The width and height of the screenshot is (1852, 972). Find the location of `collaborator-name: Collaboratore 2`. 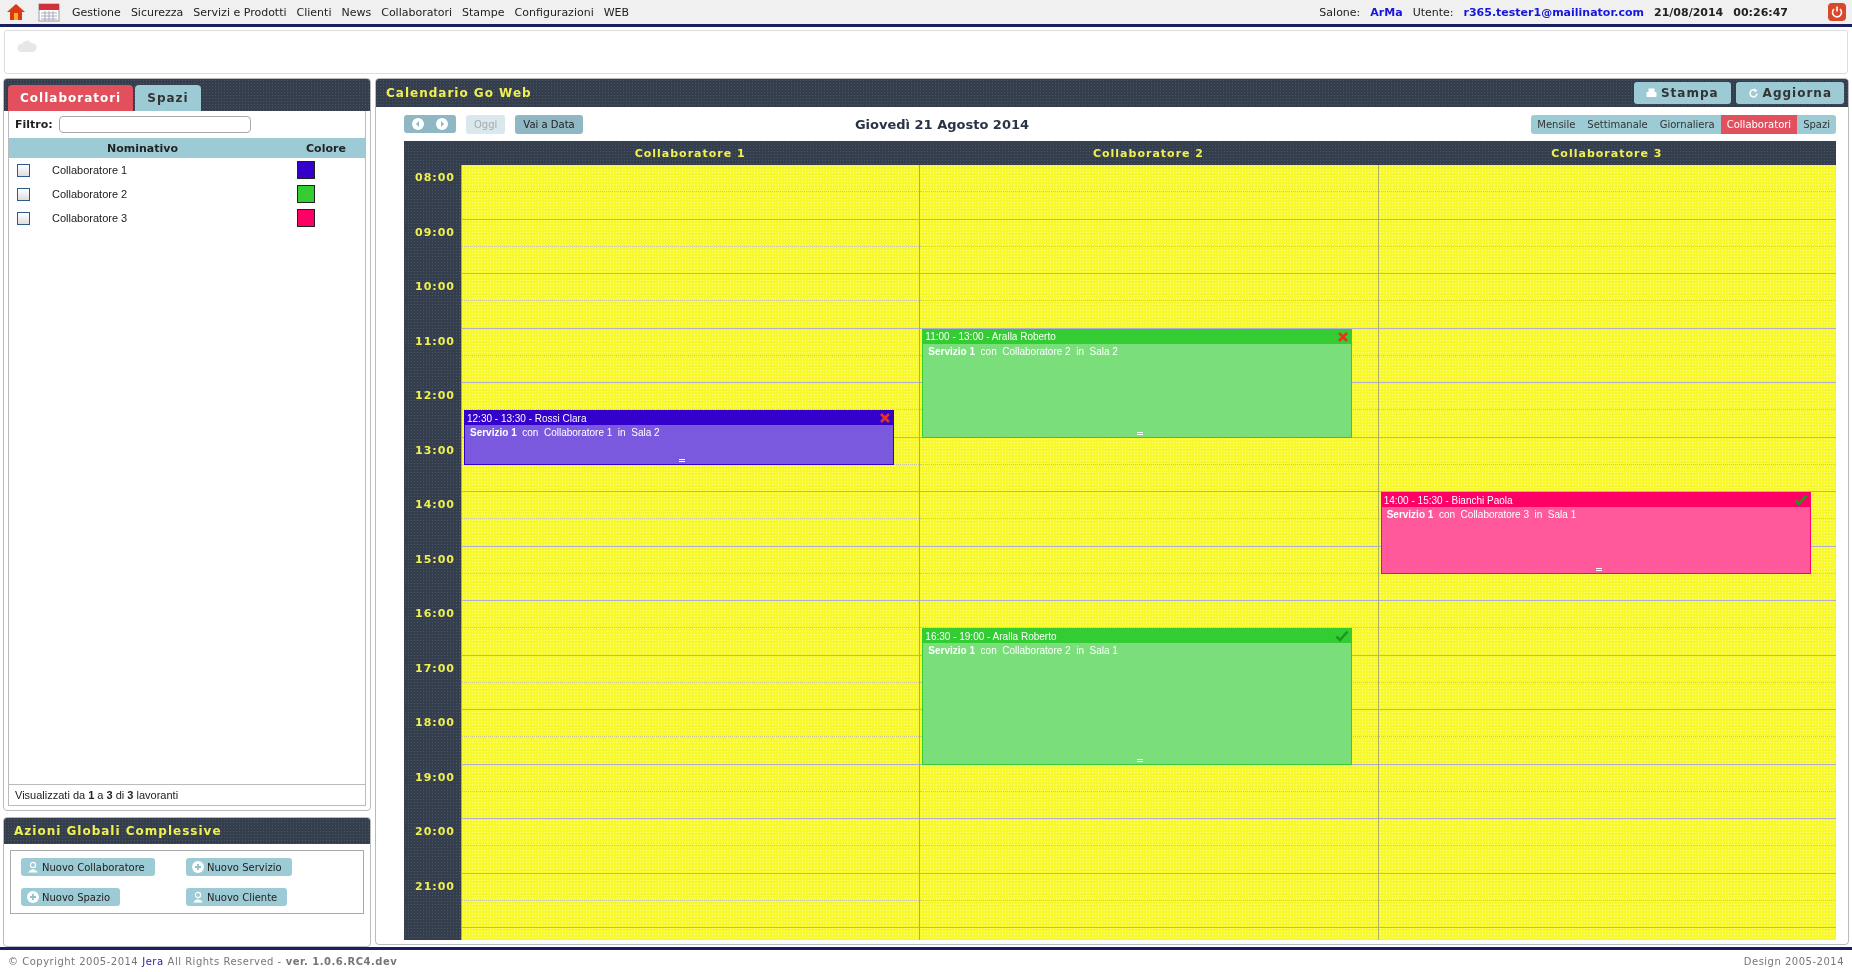

collaborator-name: Collaboratore 2 is located at coordinates (90, 194).